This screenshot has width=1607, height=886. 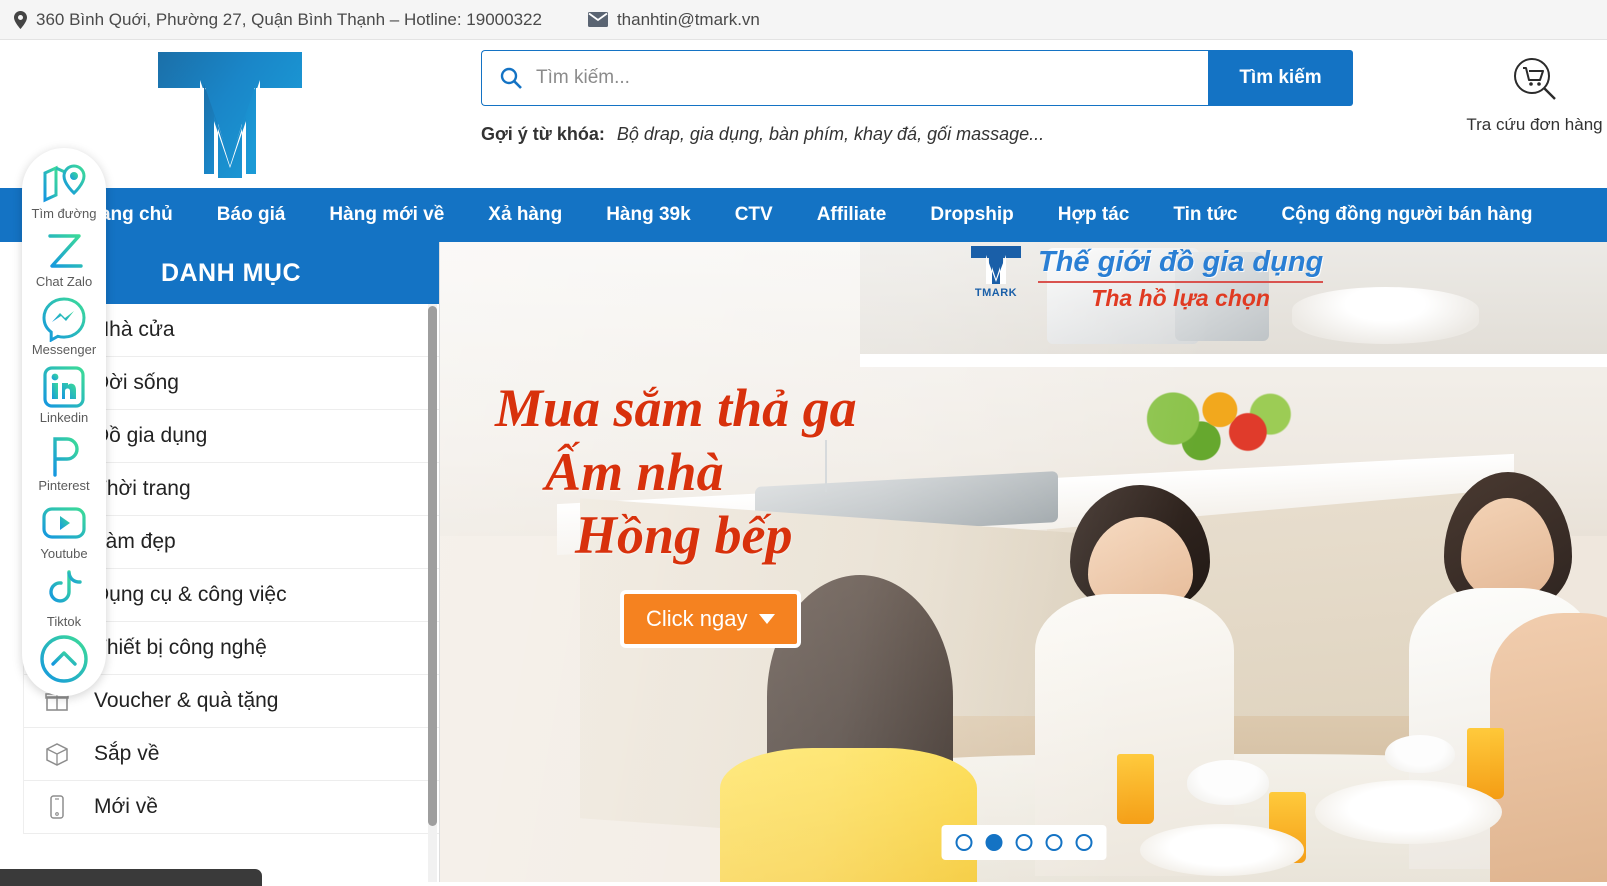 What do you see at coordinates (135, 541) in the screenshot?
I see `sidebar-label: Làm đẹp` at bounding box center [135, 541].